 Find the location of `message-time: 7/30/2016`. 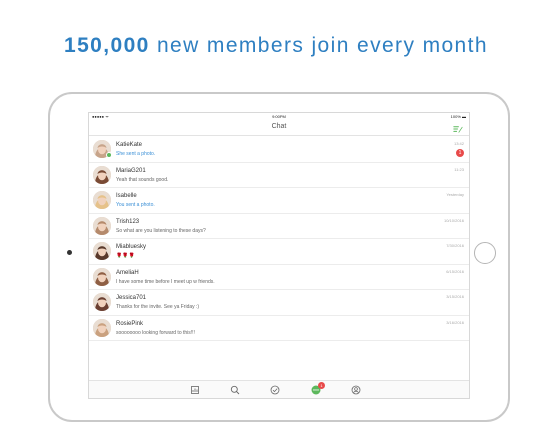

message-time: 7/30/2016 is located at coordinates (455, 245).